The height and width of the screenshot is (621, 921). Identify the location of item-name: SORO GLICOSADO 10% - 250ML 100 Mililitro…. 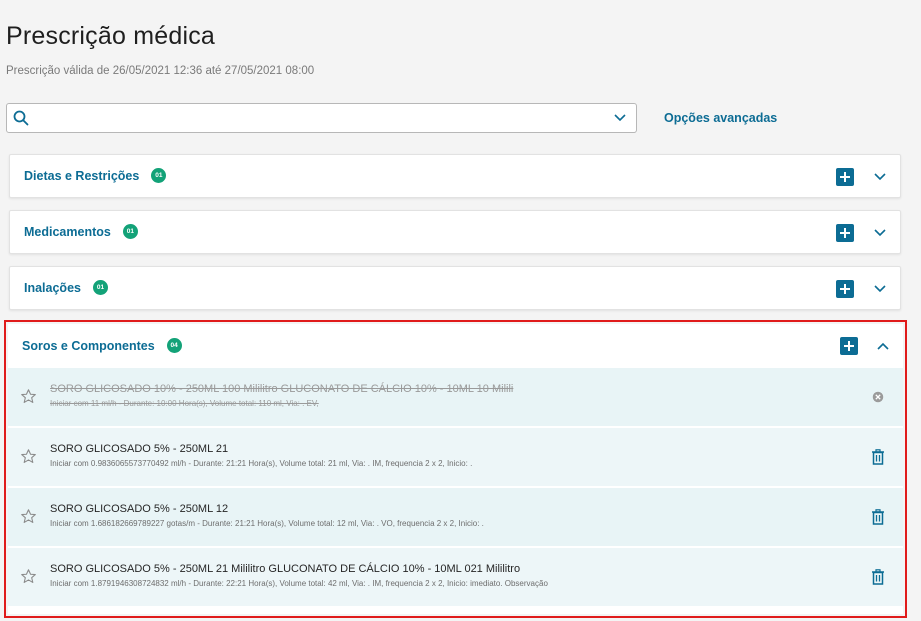
(282, 389).